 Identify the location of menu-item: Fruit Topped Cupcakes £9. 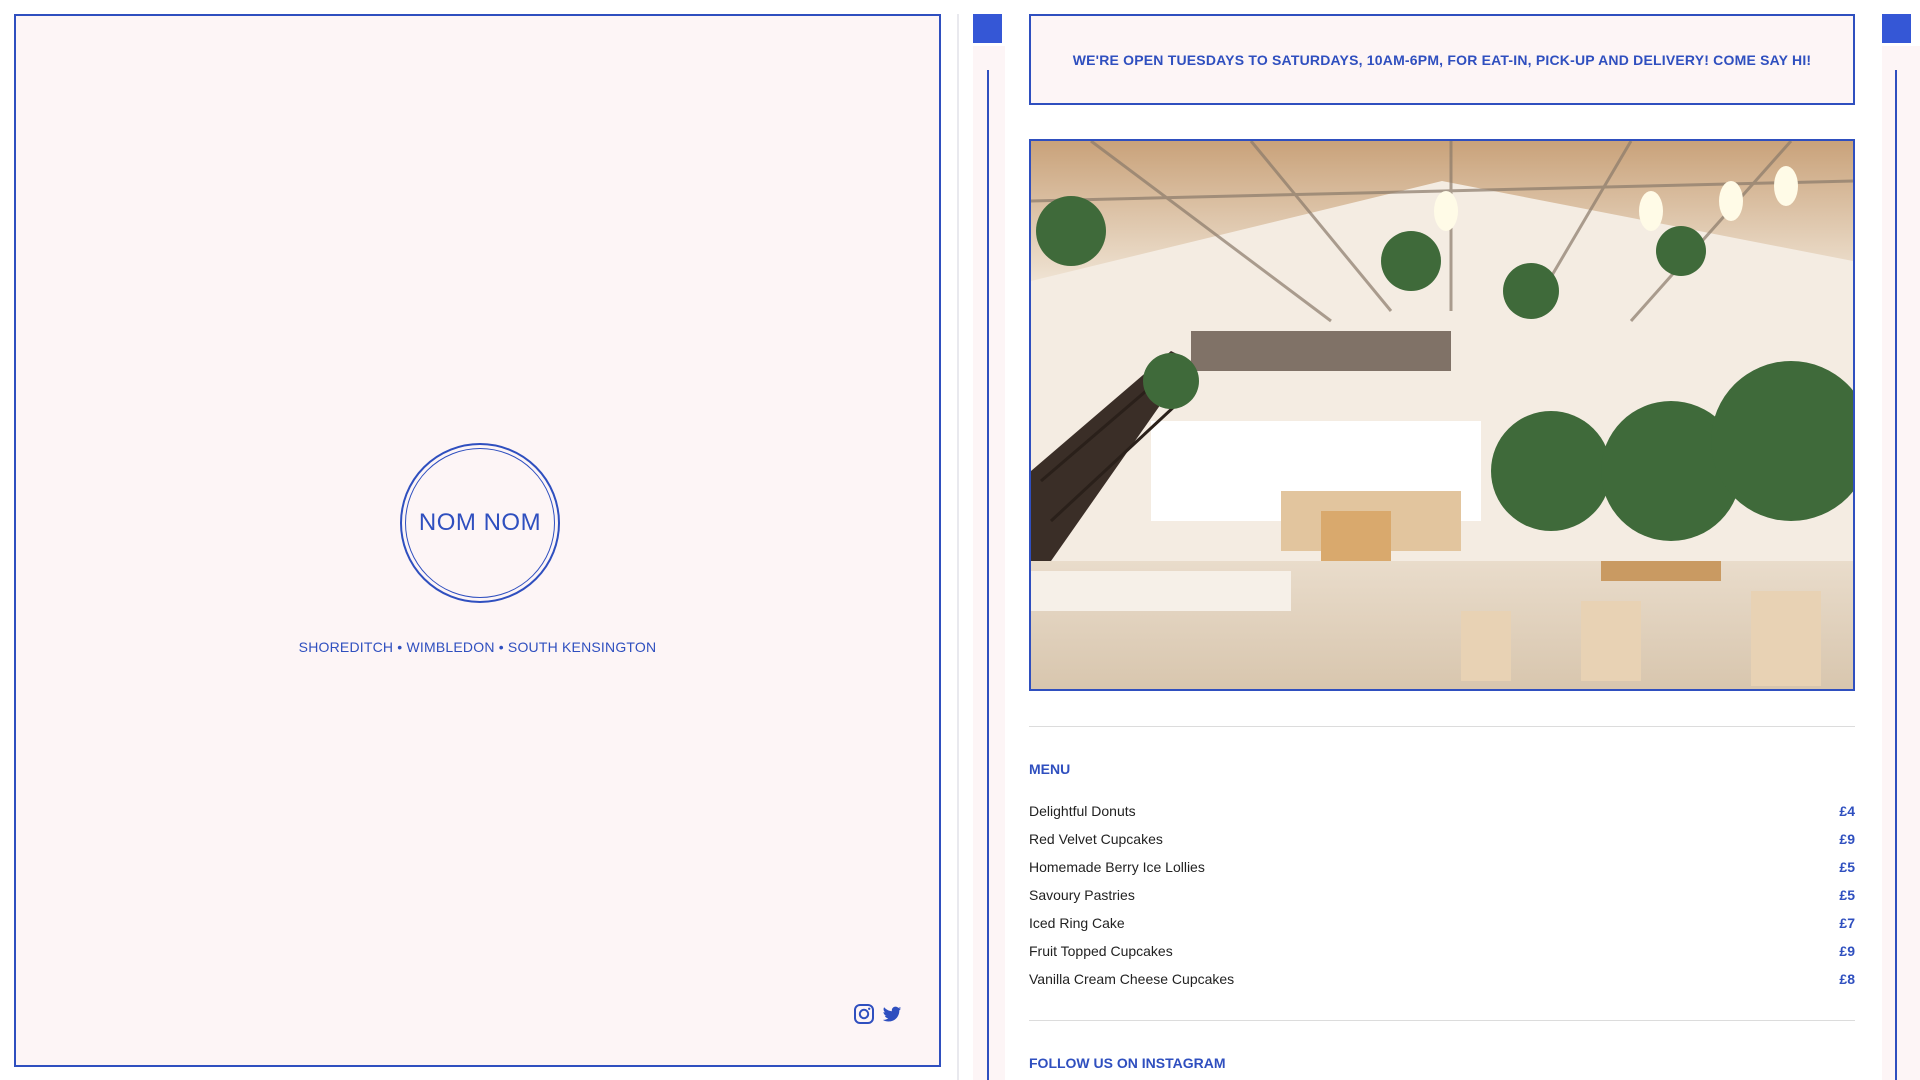
(1442, 951).